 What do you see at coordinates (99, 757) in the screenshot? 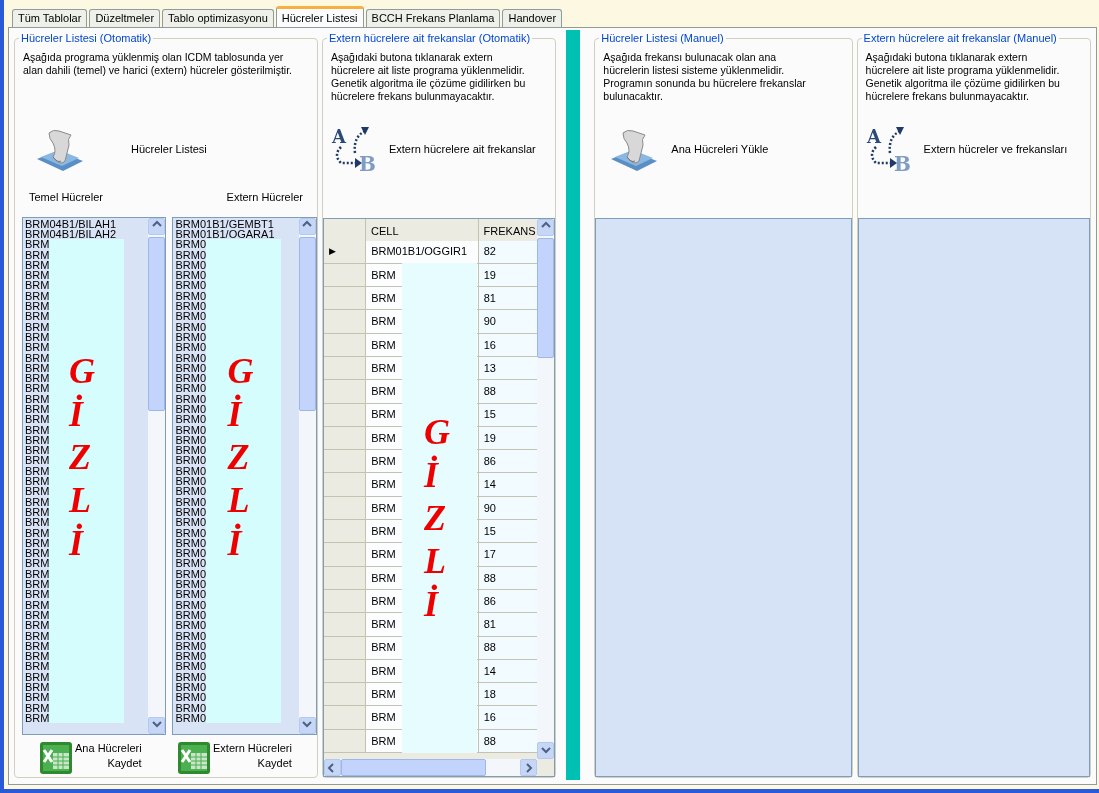
I see `save-temel-button: Ana Hücreleri Kaydet` at bounding box center [99, 757].